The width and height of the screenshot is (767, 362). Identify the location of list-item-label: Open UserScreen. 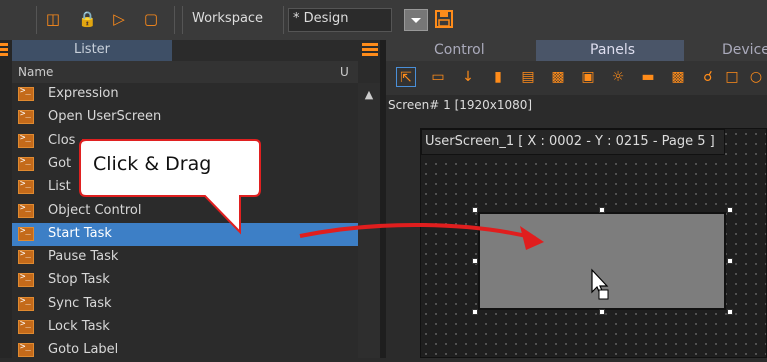
(105, 117).